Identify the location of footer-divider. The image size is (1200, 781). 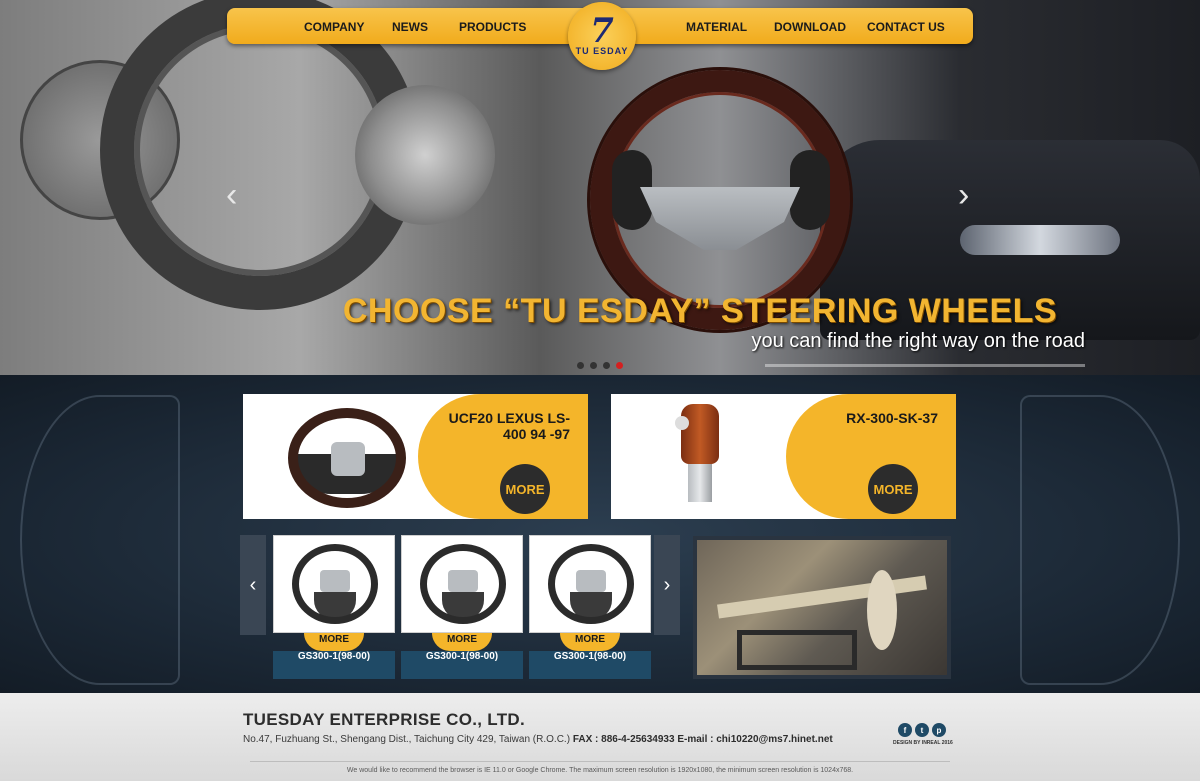
(600, 761).